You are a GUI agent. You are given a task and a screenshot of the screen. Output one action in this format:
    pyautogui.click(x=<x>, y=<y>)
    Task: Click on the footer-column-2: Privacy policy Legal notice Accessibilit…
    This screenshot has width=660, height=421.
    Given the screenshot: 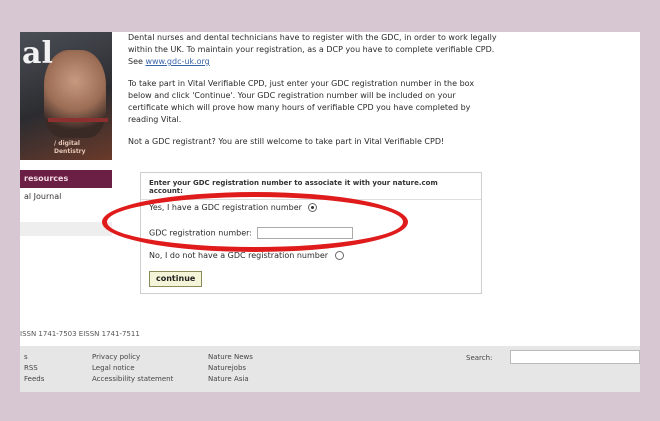 What is the action you would take?
    pyautogui.click(x=132, y=368)
    